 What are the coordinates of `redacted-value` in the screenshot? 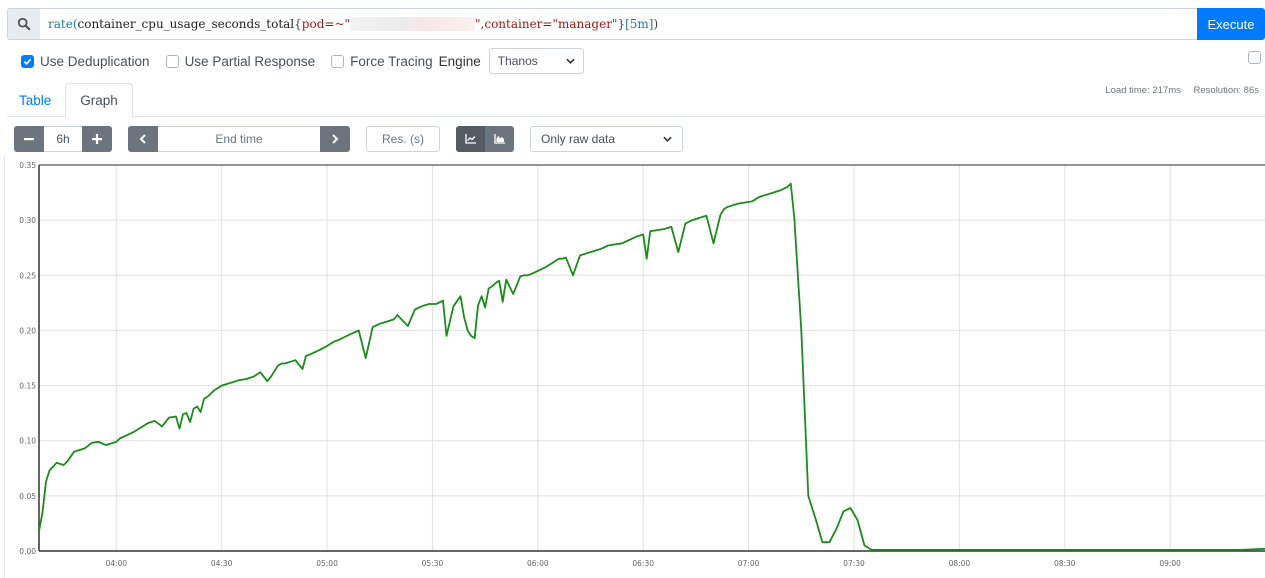 It's located at (413, 24).